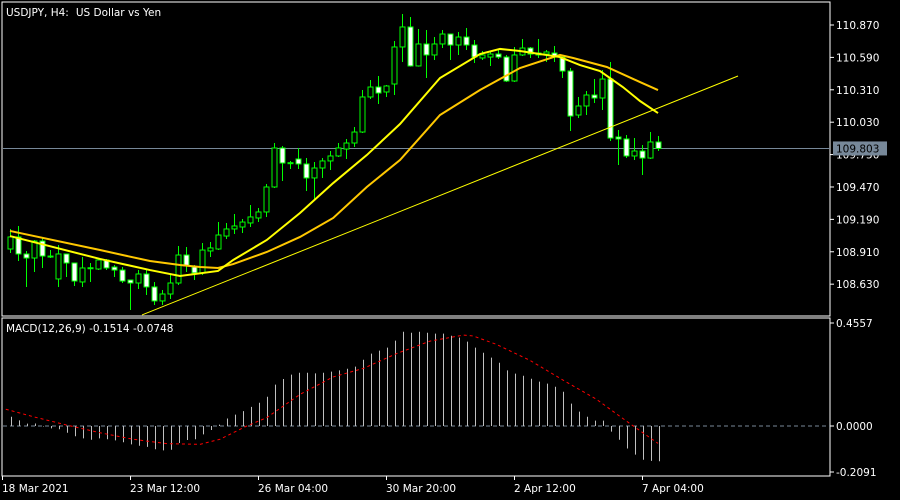 The height and width of the screenshot is (500, 900). I want to click on time-tick-label: 18 Mar 2021, so click(35, 489).